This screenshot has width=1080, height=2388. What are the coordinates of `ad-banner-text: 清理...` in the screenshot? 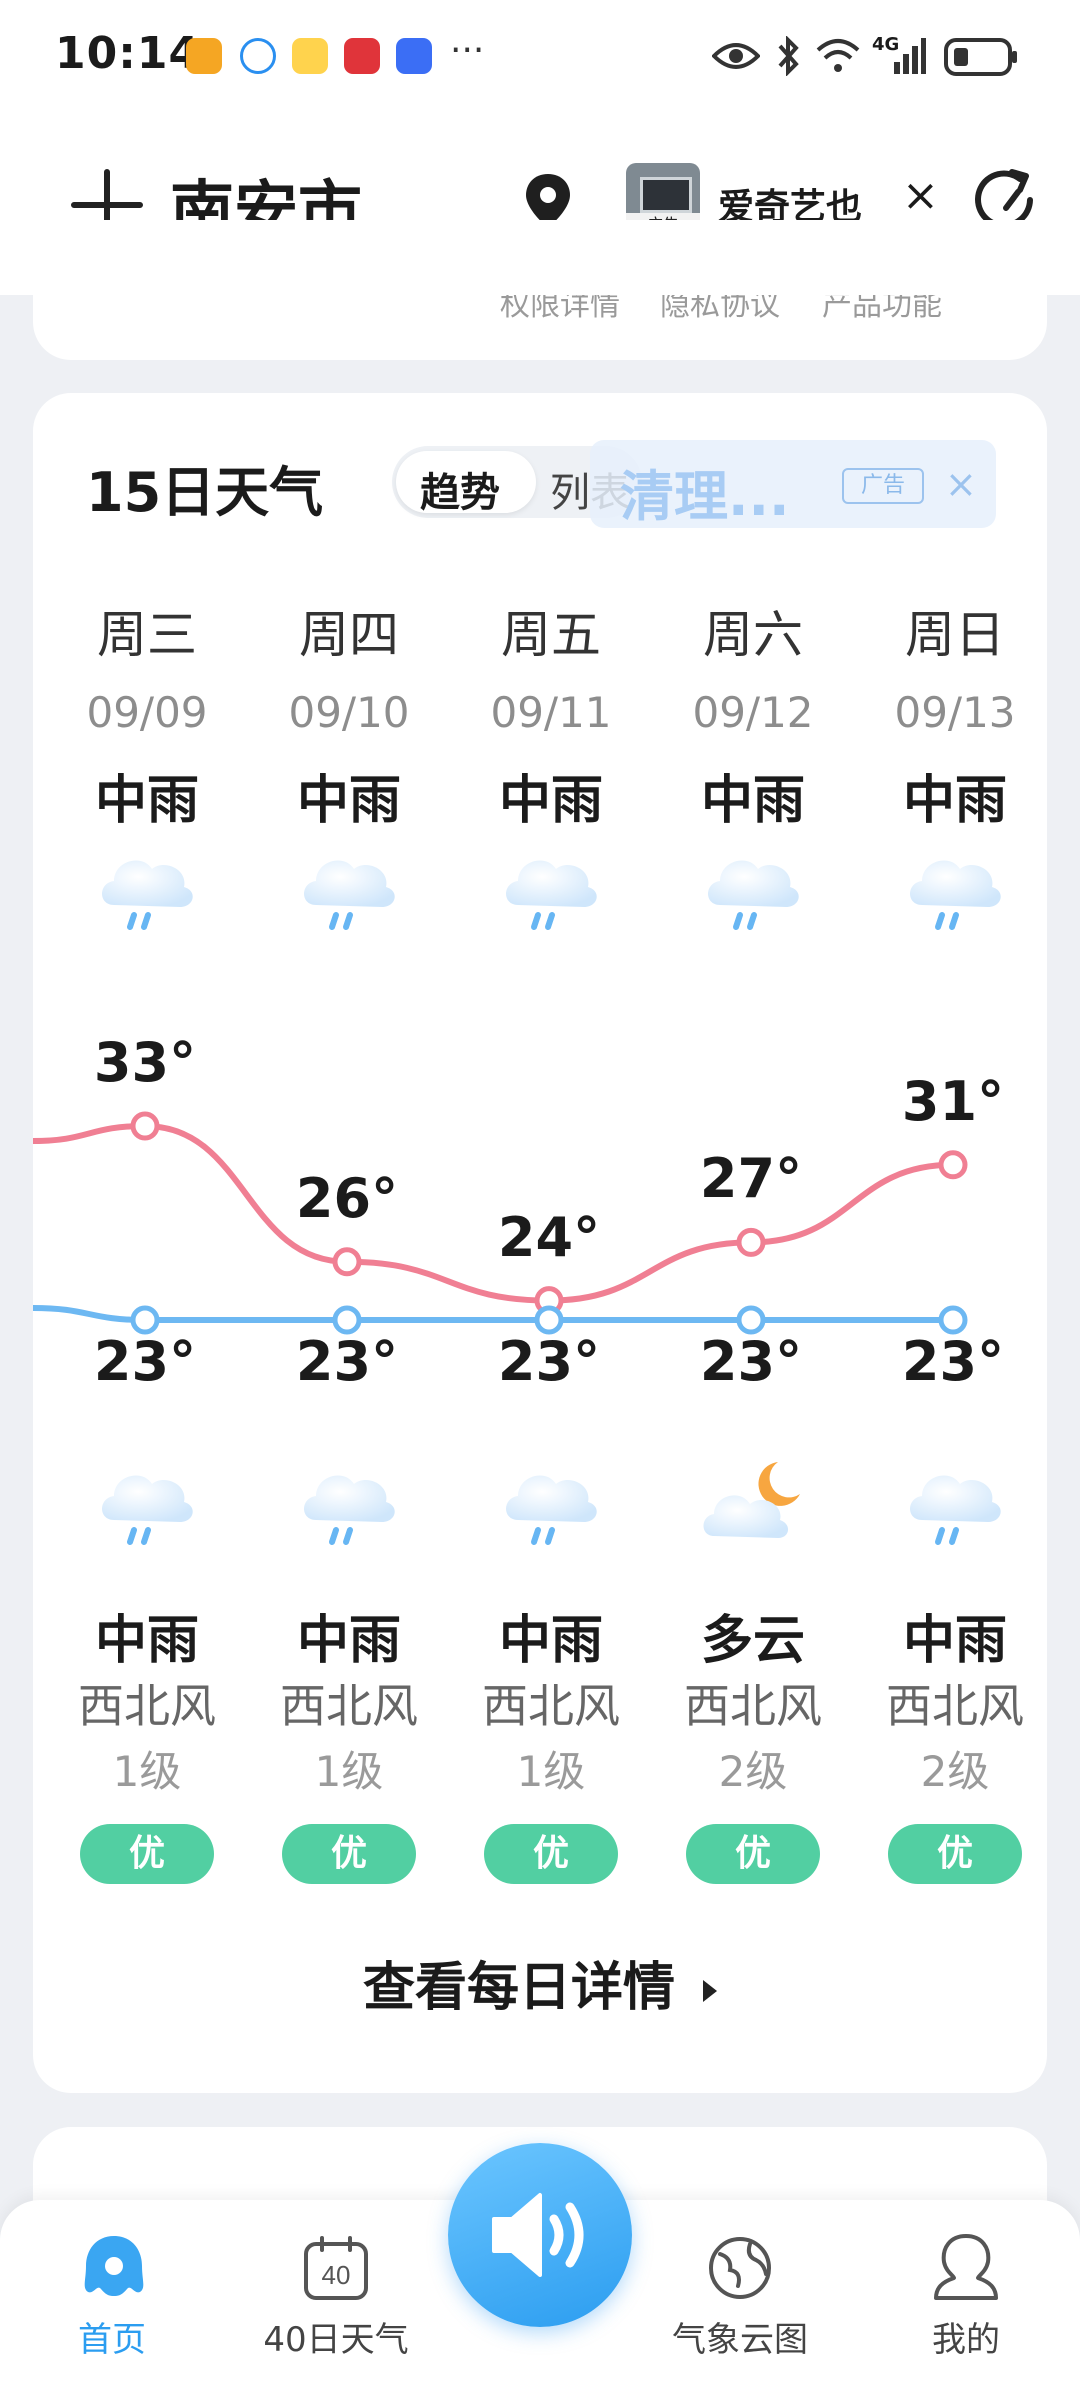 It's located at (705, 491).